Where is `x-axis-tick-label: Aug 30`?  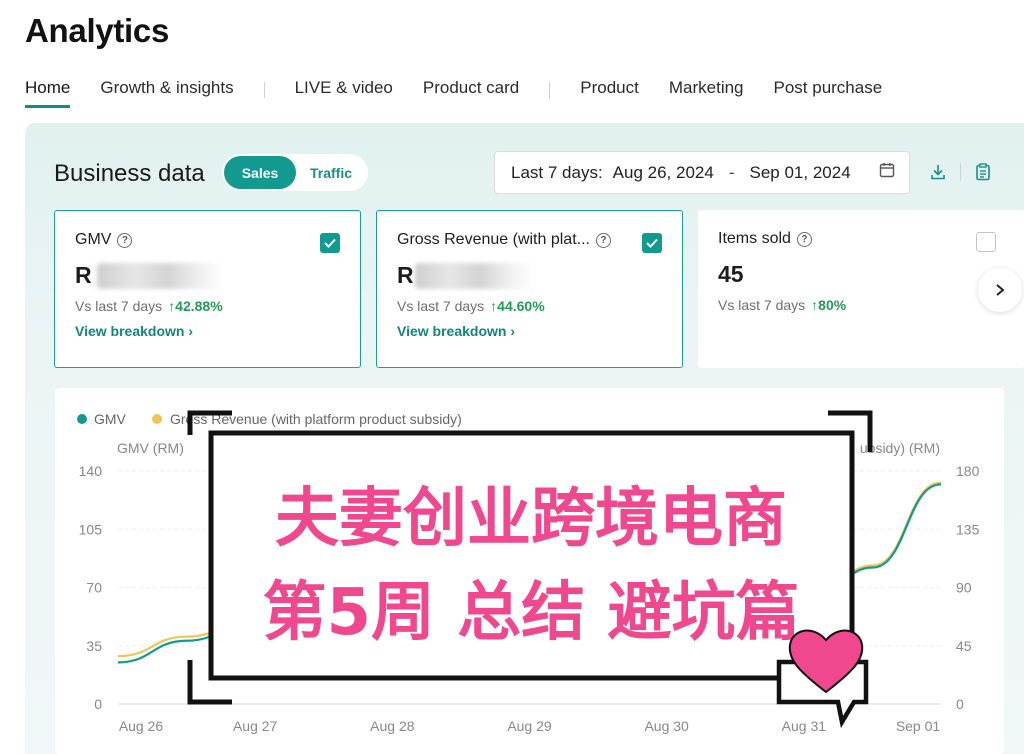 x-axis-tick-label: Aug 30 is located at coordinates (666, 726).